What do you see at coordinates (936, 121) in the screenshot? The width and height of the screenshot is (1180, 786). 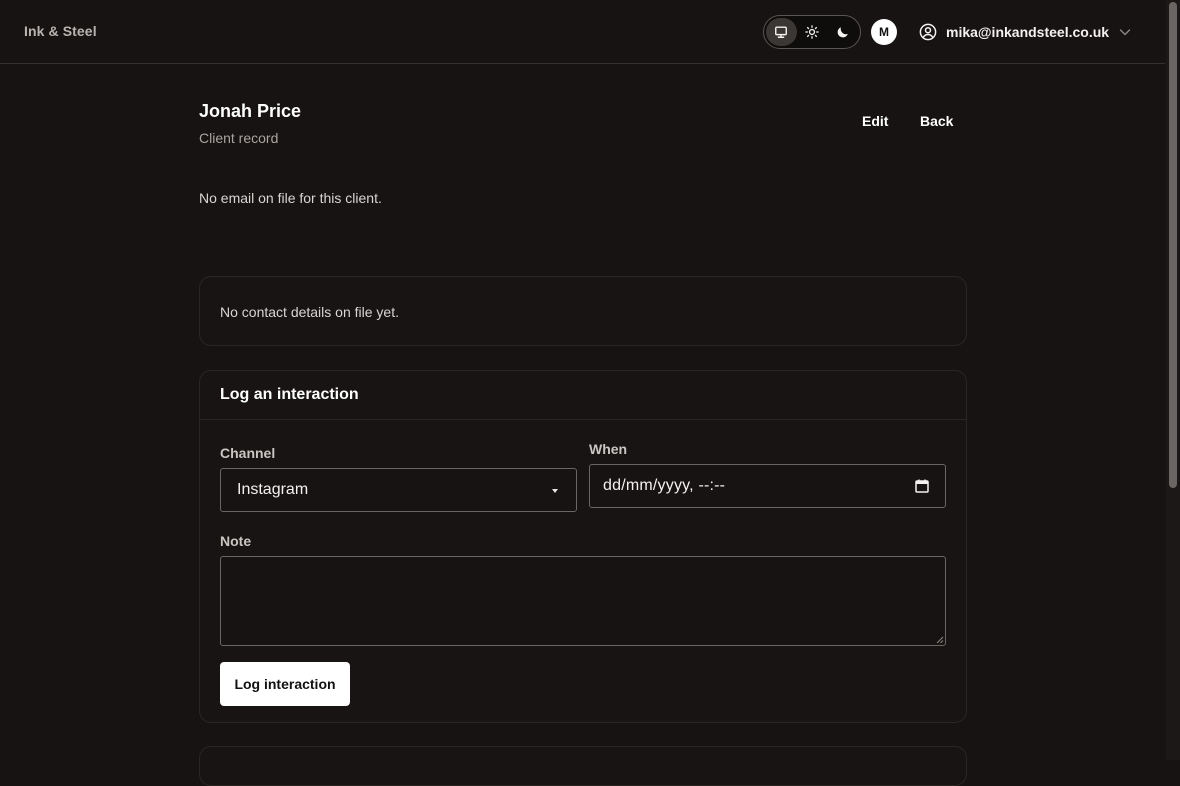 I see `back-link: Back` at bounding box center [936, 121].